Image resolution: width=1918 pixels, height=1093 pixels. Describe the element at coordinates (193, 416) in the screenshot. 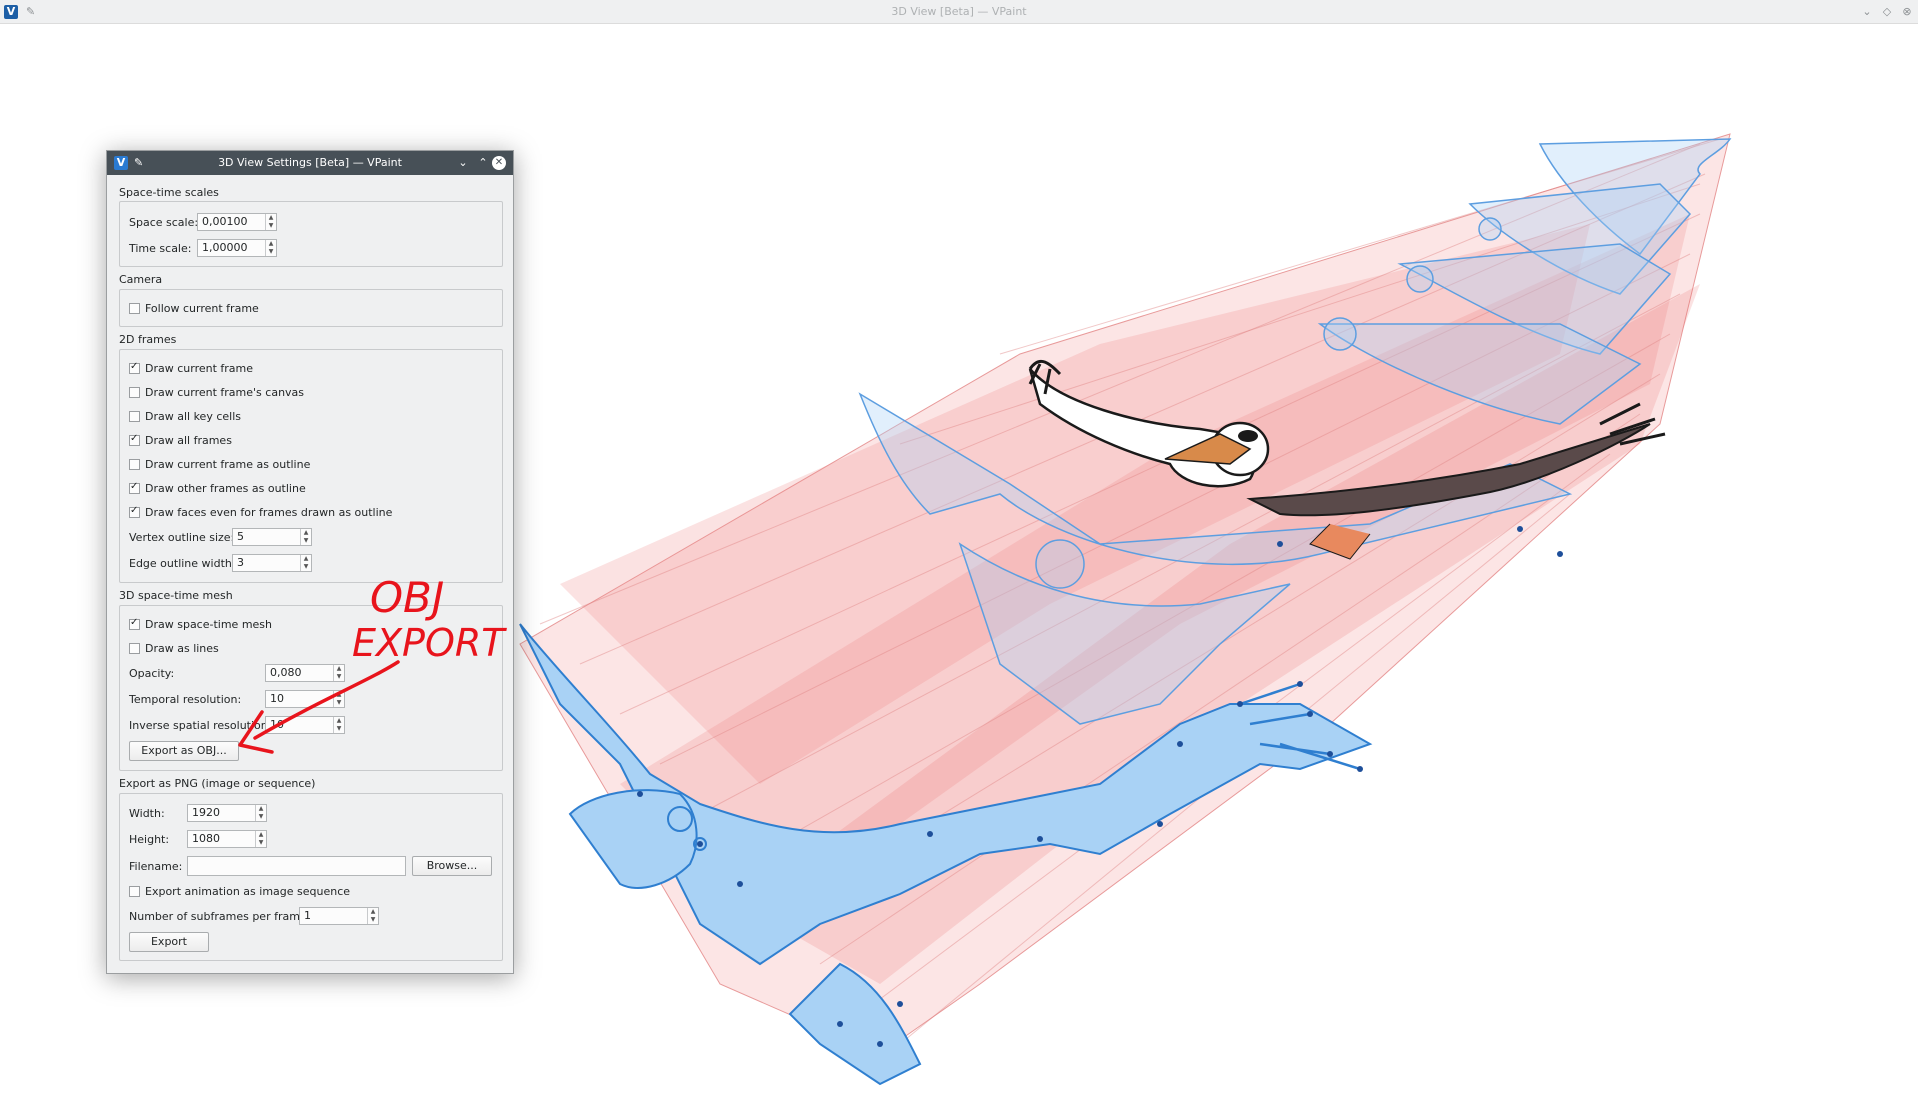

I see `checkbox-label: Draw all key cells` at that location.